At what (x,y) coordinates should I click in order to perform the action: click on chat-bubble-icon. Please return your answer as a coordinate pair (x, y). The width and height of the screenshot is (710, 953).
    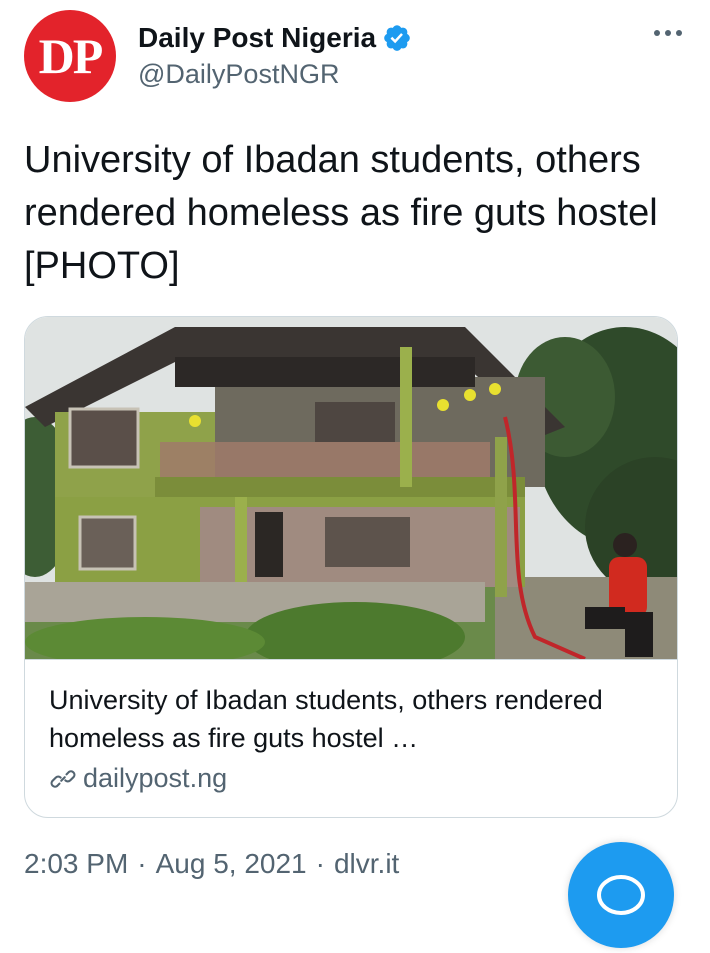
    Looking at the image, I should click on (621, 895).